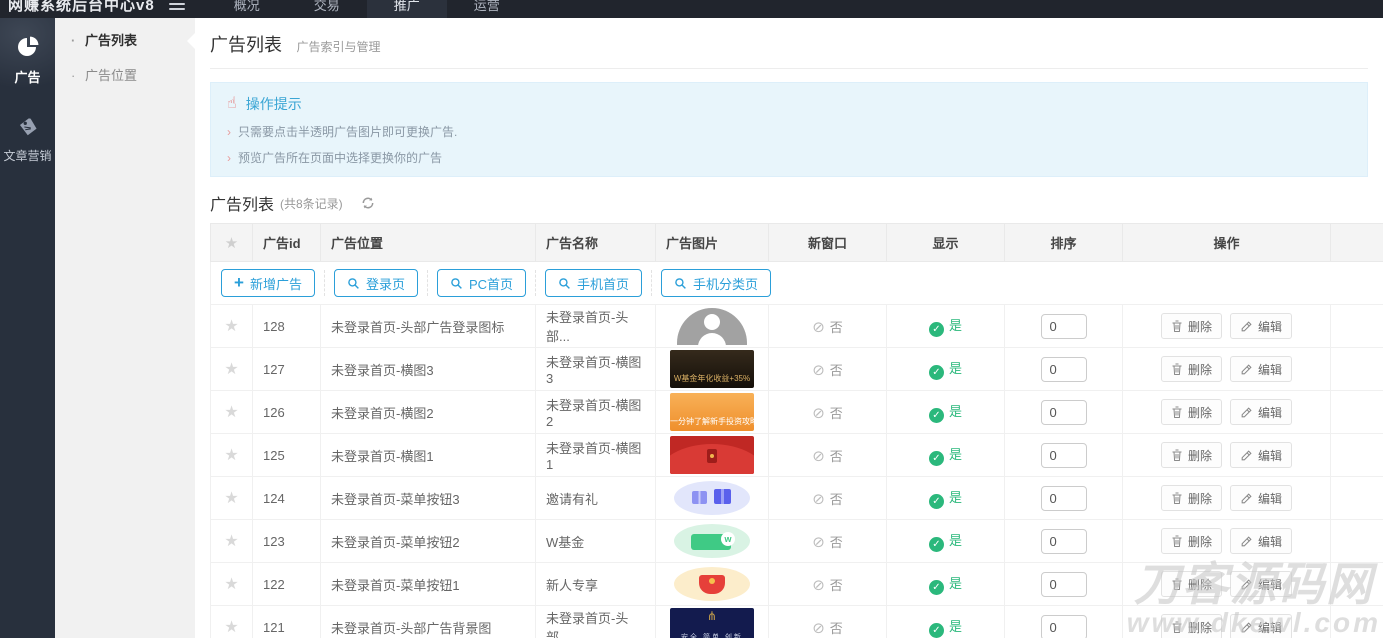 This screenshot has height=638, width=1383. I want to click on submenu-item-ad-position: 广告位置, so click(125, 75).